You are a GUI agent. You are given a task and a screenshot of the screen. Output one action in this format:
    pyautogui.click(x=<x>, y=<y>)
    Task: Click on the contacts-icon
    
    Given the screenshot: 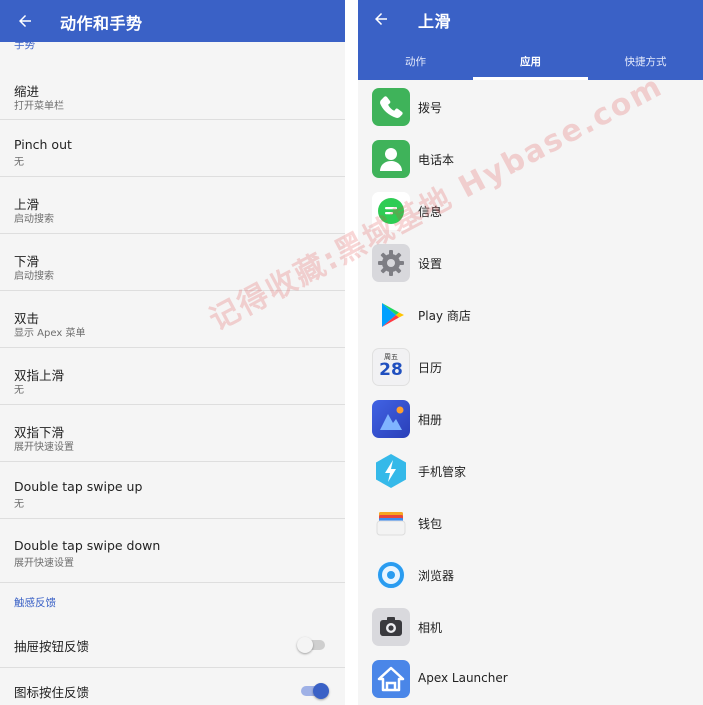 What is the action you would take?
    pyautogui.click(x=391, y=159)
    